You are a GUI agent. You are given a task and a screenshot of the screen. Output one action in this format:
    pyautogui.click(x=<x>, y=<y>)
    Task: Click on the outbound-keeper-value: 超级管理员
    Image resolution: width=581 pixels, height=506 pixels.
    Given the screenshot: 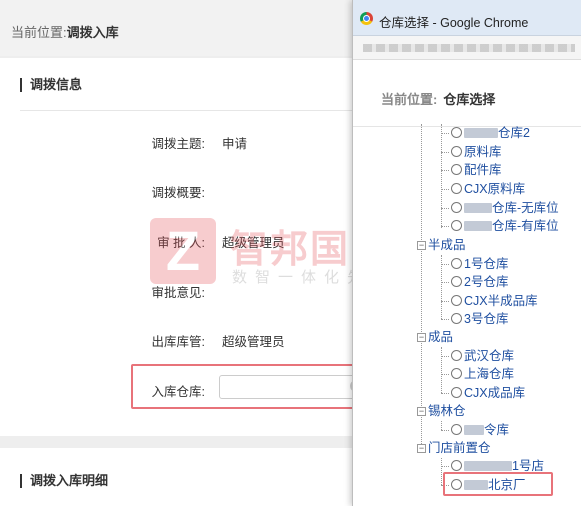 What is the action you would take?
    pyautogui.click(x=253, y=342)
    